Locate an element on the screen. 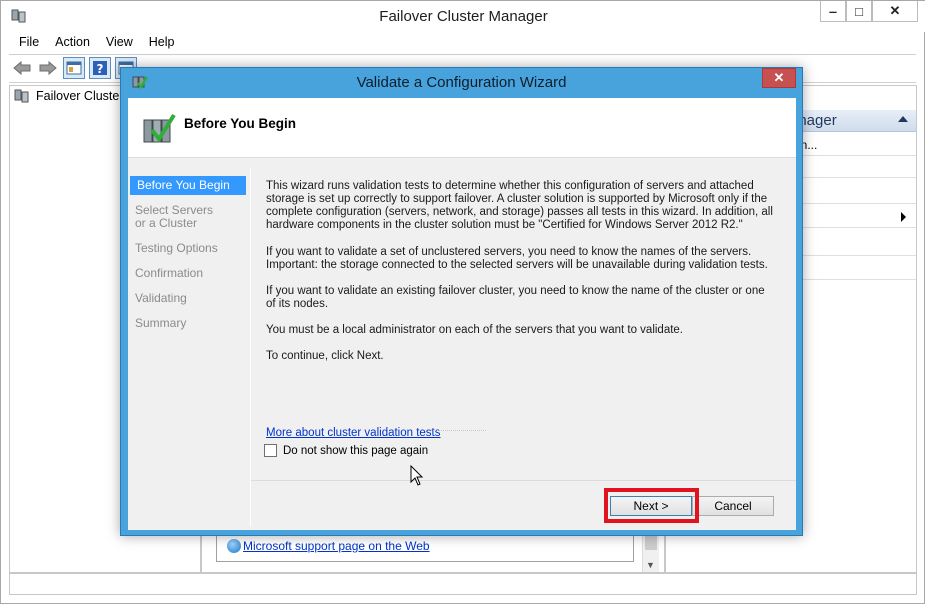  support-links-box: Microsoft support page on the Web is located at coordinates (425, 547).